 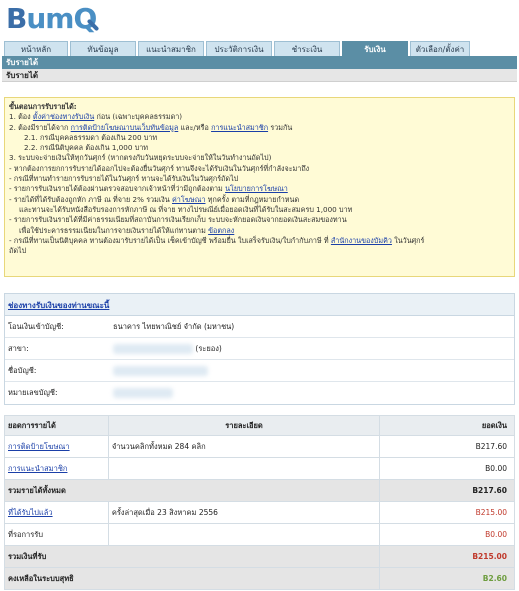 I want to click on total-income-row: รวมรายได้ทั้งหมด B217.60, so click(x=259, y=490).